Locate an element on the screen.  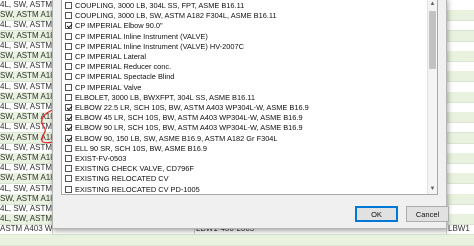
scroll-up-icon: ▲ is located at coordinates (432, 4).